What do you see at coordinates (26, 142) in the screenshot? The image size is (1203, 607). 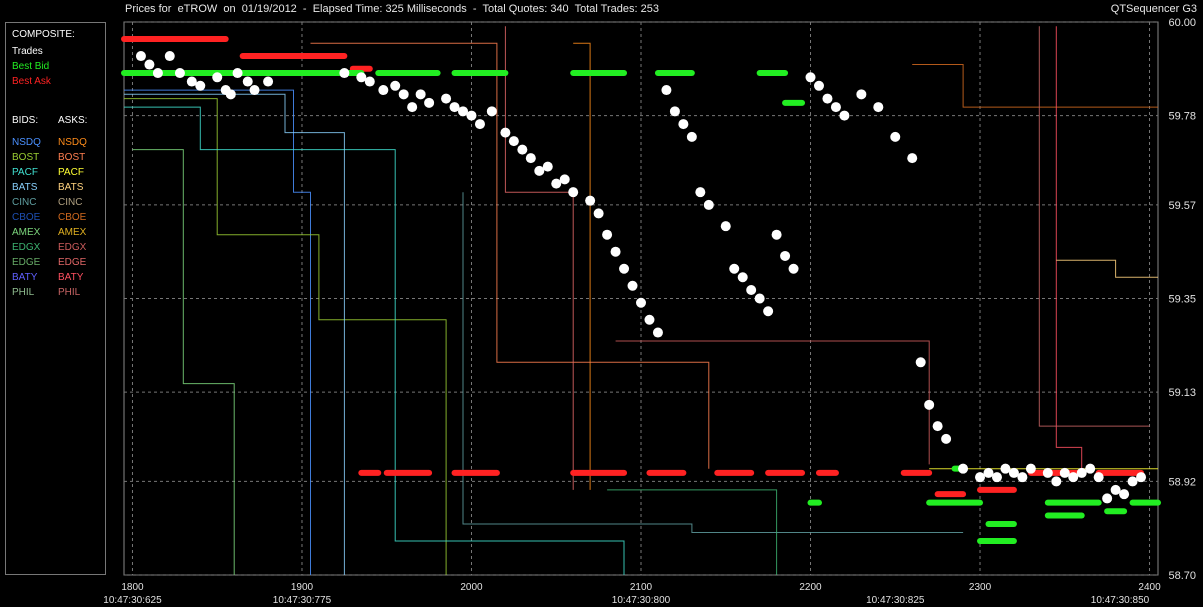 I see `legend-bid-nsdq: NSDQ` at bounding box center [26, 142].